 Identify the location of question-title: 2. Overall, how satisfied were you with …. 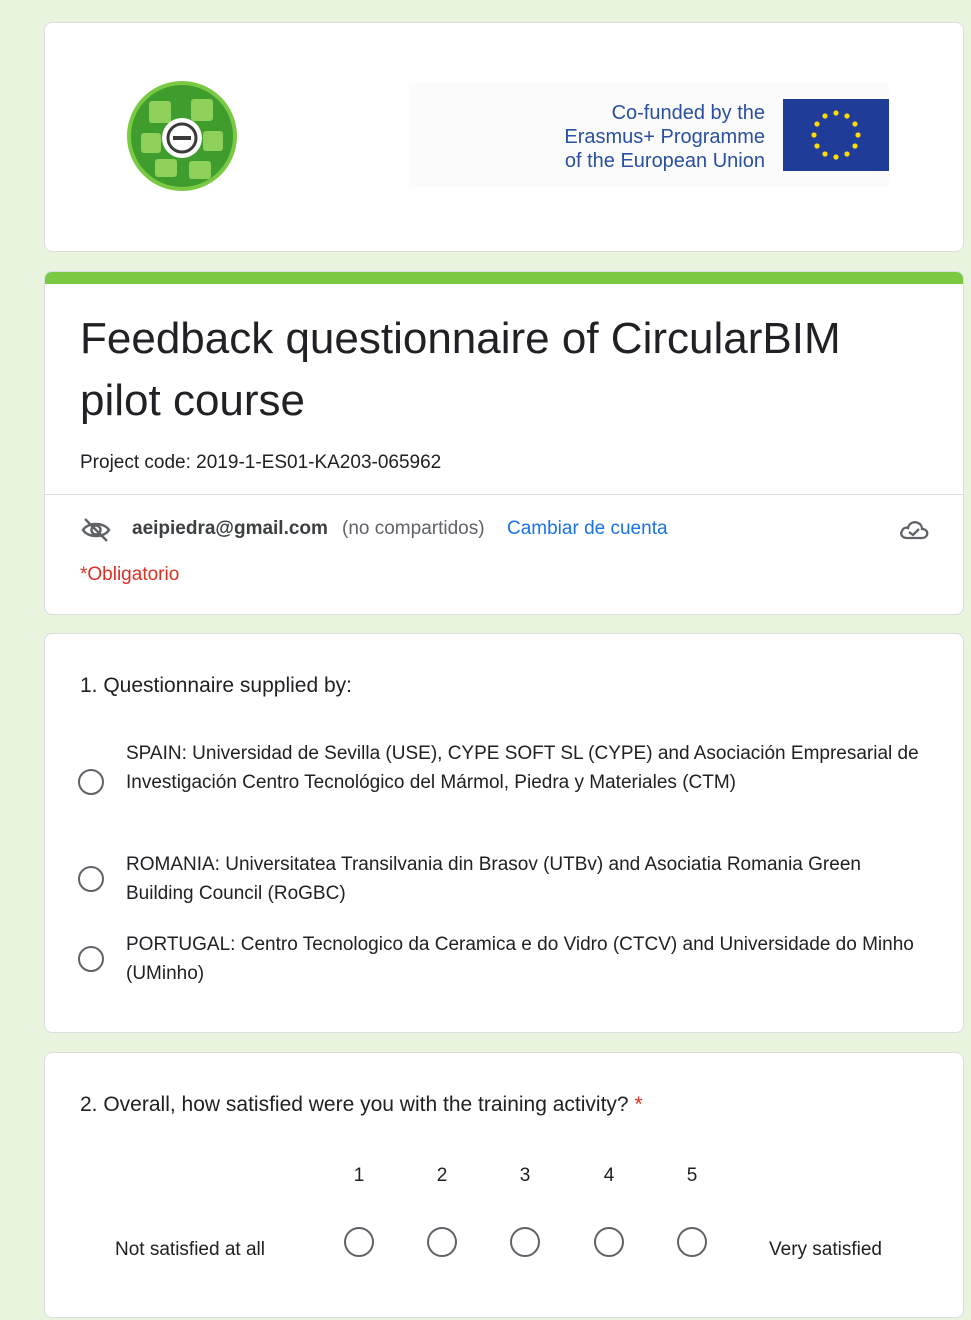
(361, 1105).